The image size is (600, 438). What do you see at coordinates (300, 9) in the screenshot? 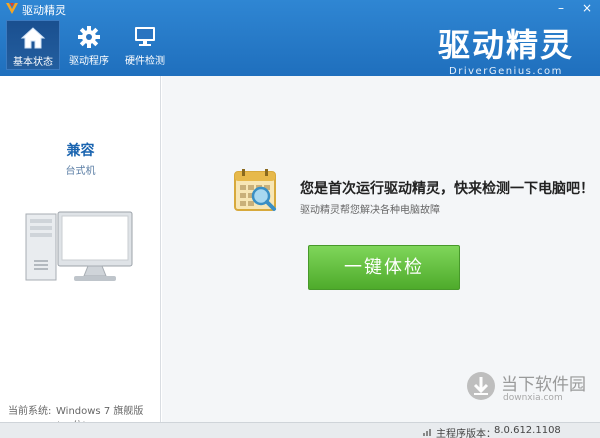
I see `title-bar: 驱动精灵 – ×` at bounding box center [300, 9].